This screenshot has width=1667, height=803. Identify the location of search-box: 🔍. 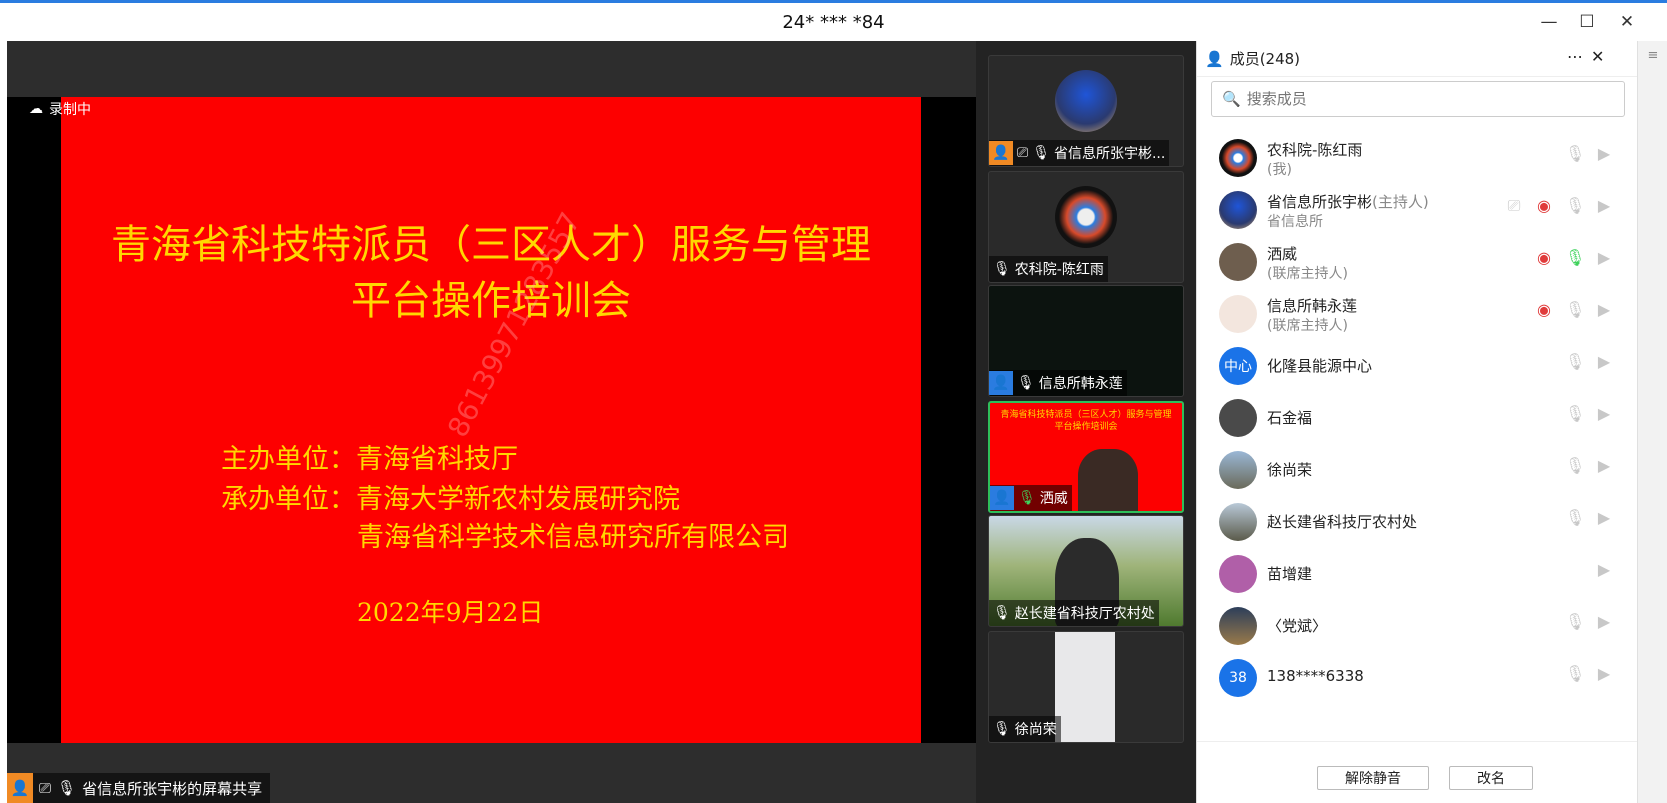
(1418, 99).